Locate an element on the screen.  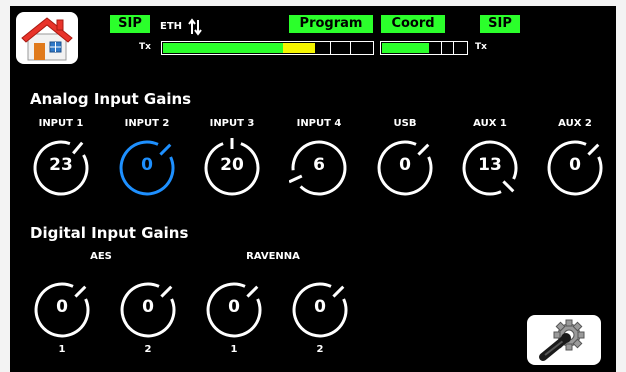
up-down-arrows-icon is located at coordinates (195, 27).